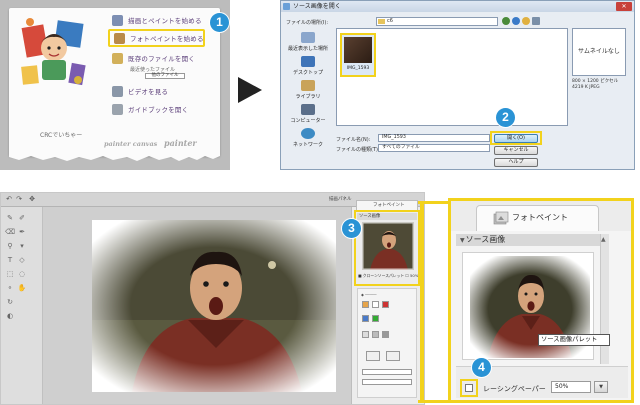  I want to click on up-folder-icon, so click(516, 21).